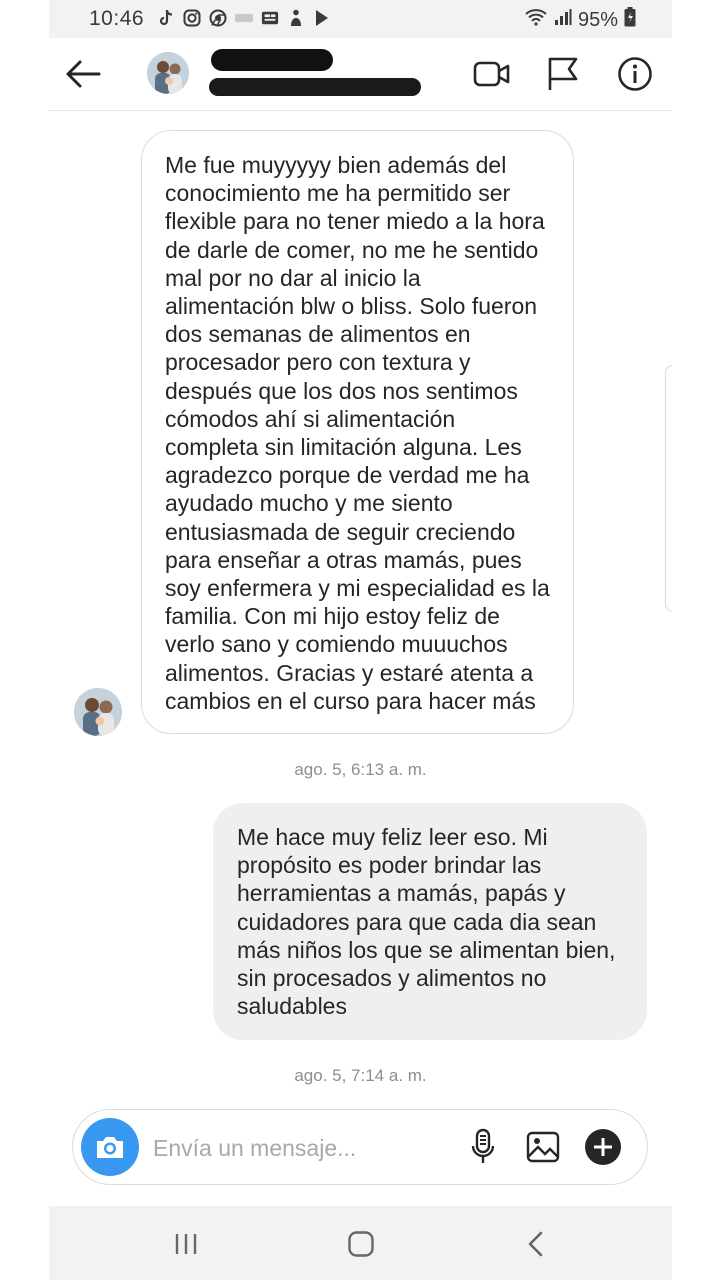 The height and width of the screenshot is (1280, 720). I want to click on chat-header, so click(360, 74).